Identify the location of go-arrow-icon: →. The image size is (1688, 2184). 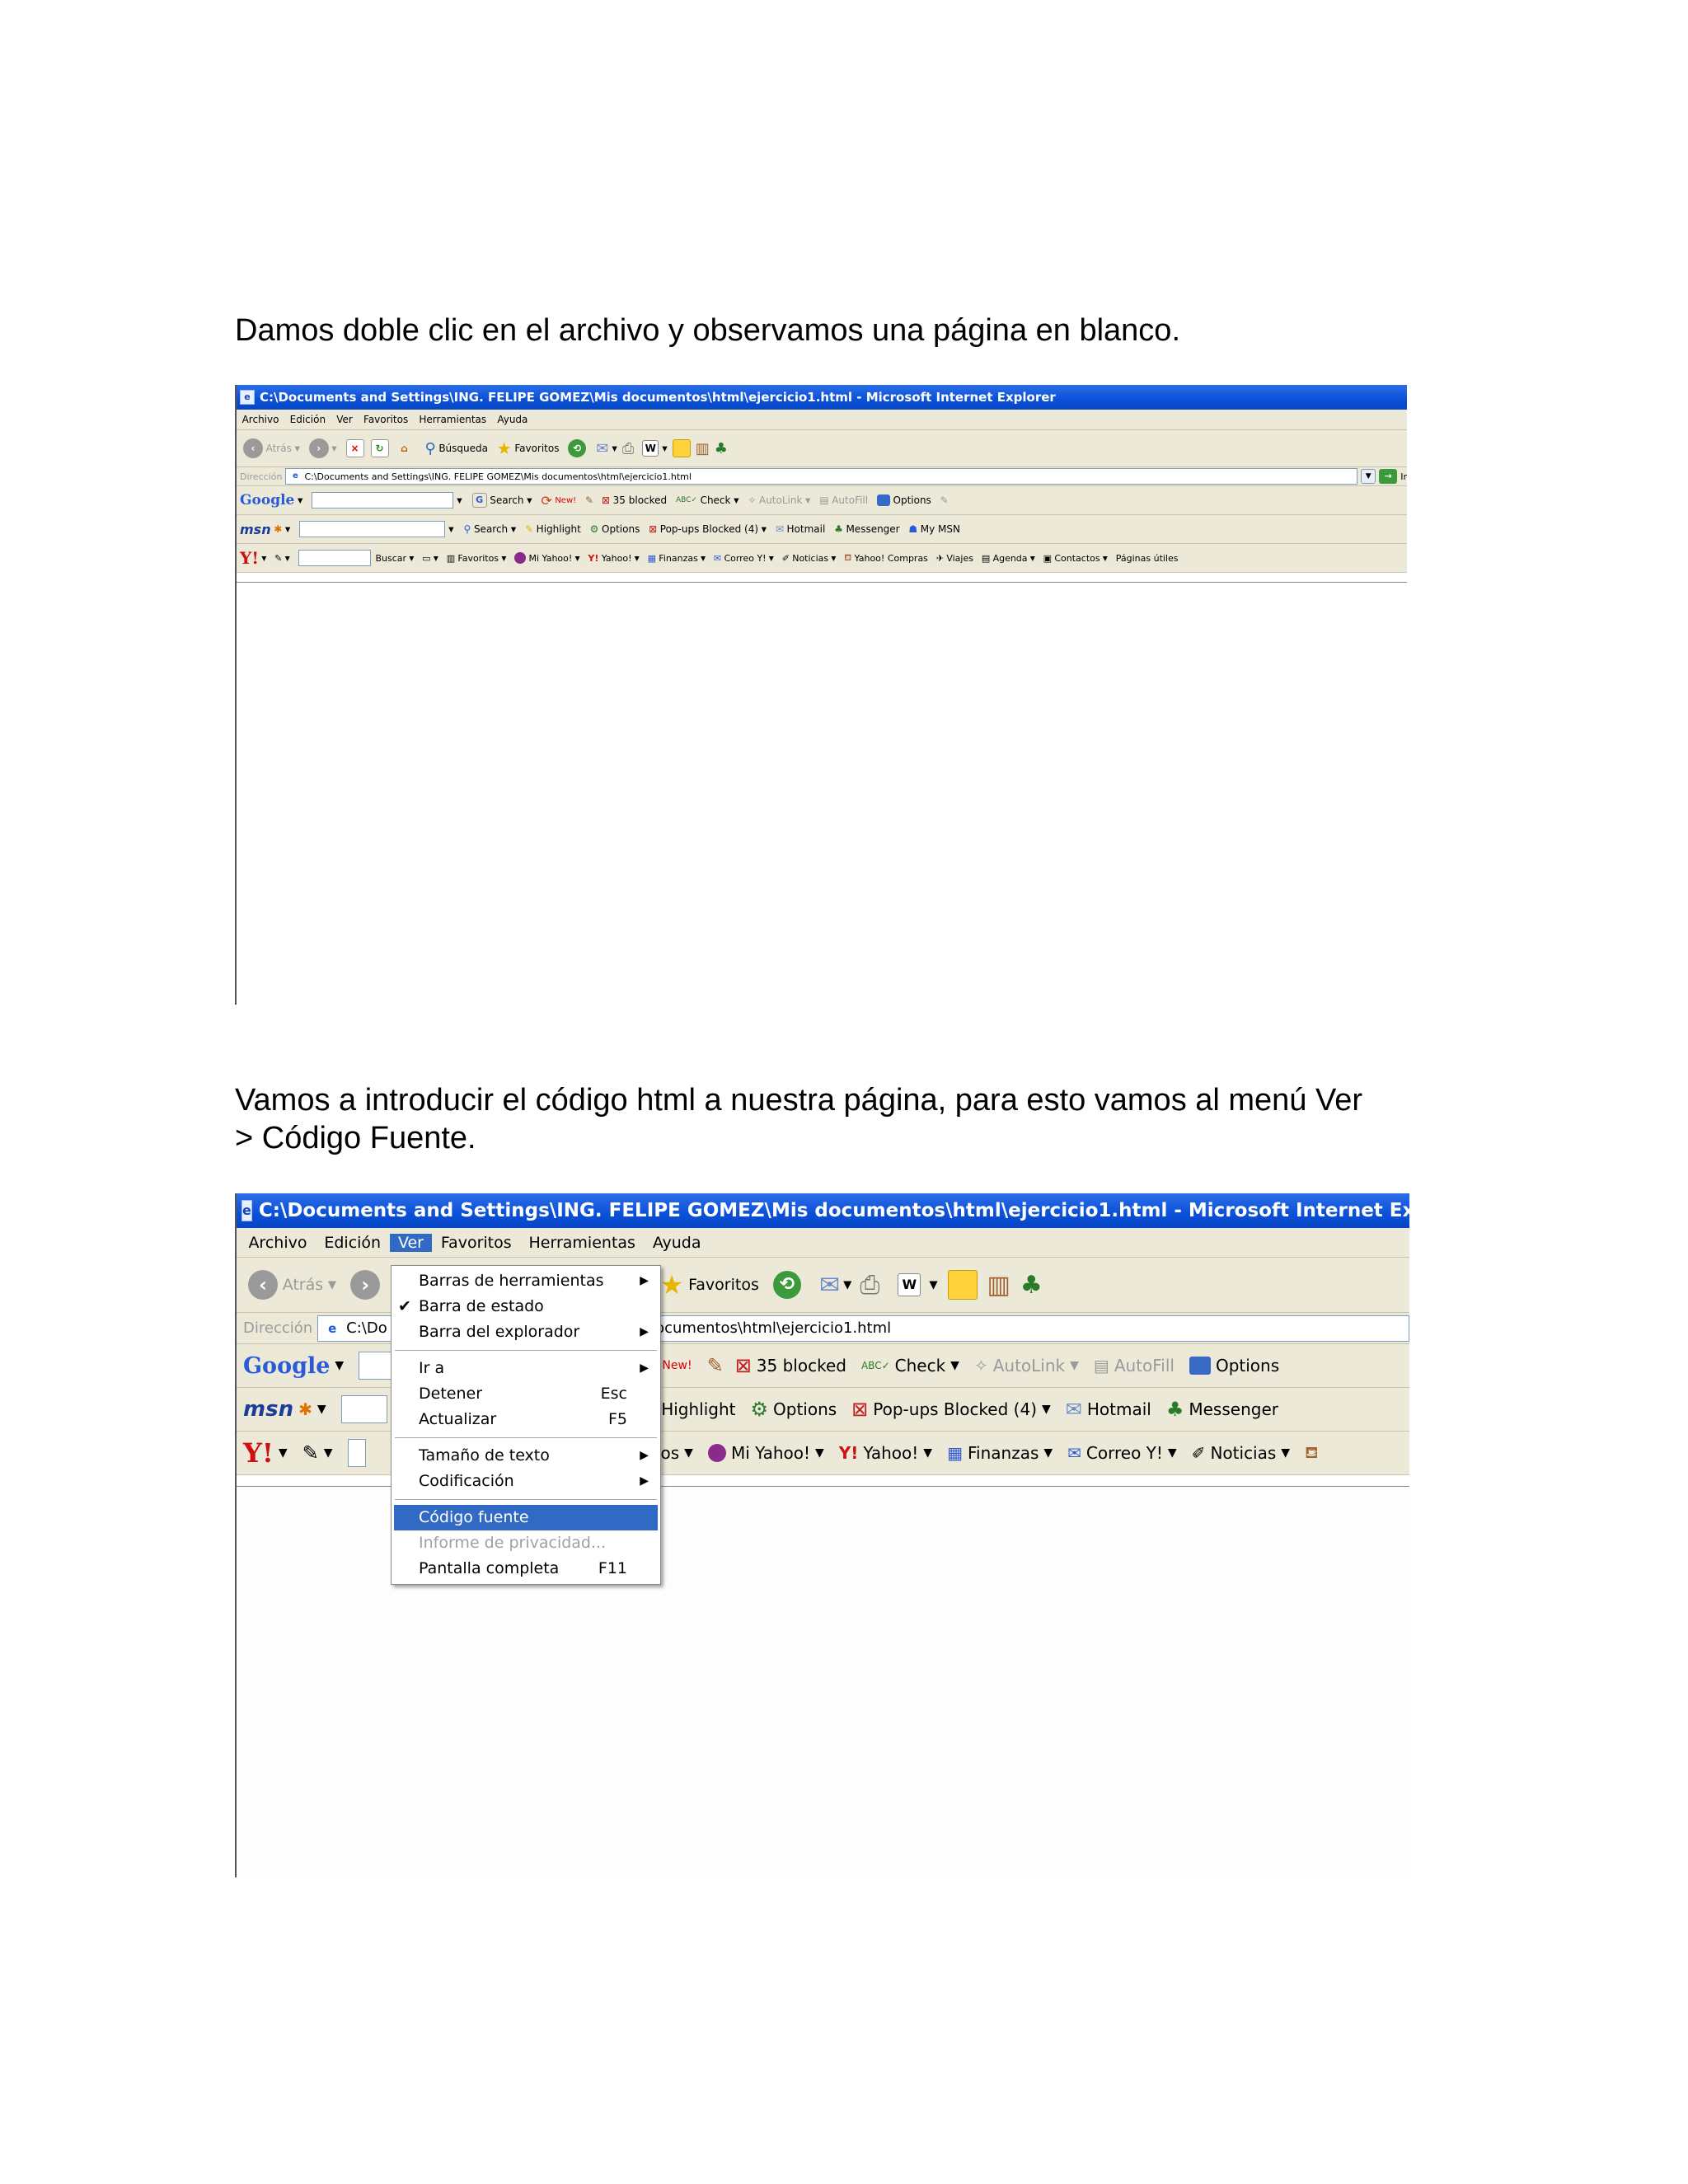
(1389, 476).